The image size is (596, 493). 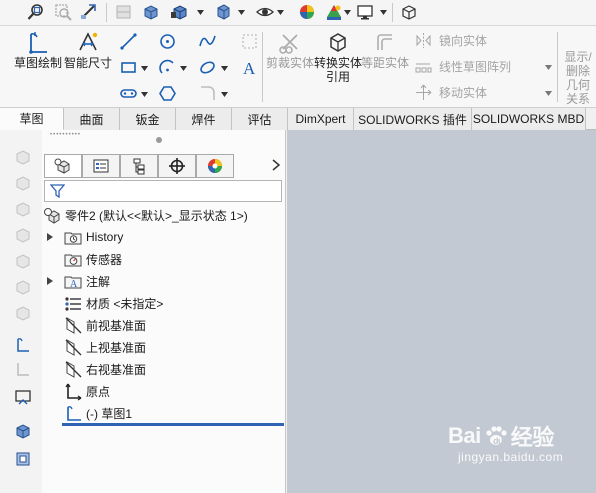 I want to click on expand-spacer, so click(x=50, y=413).